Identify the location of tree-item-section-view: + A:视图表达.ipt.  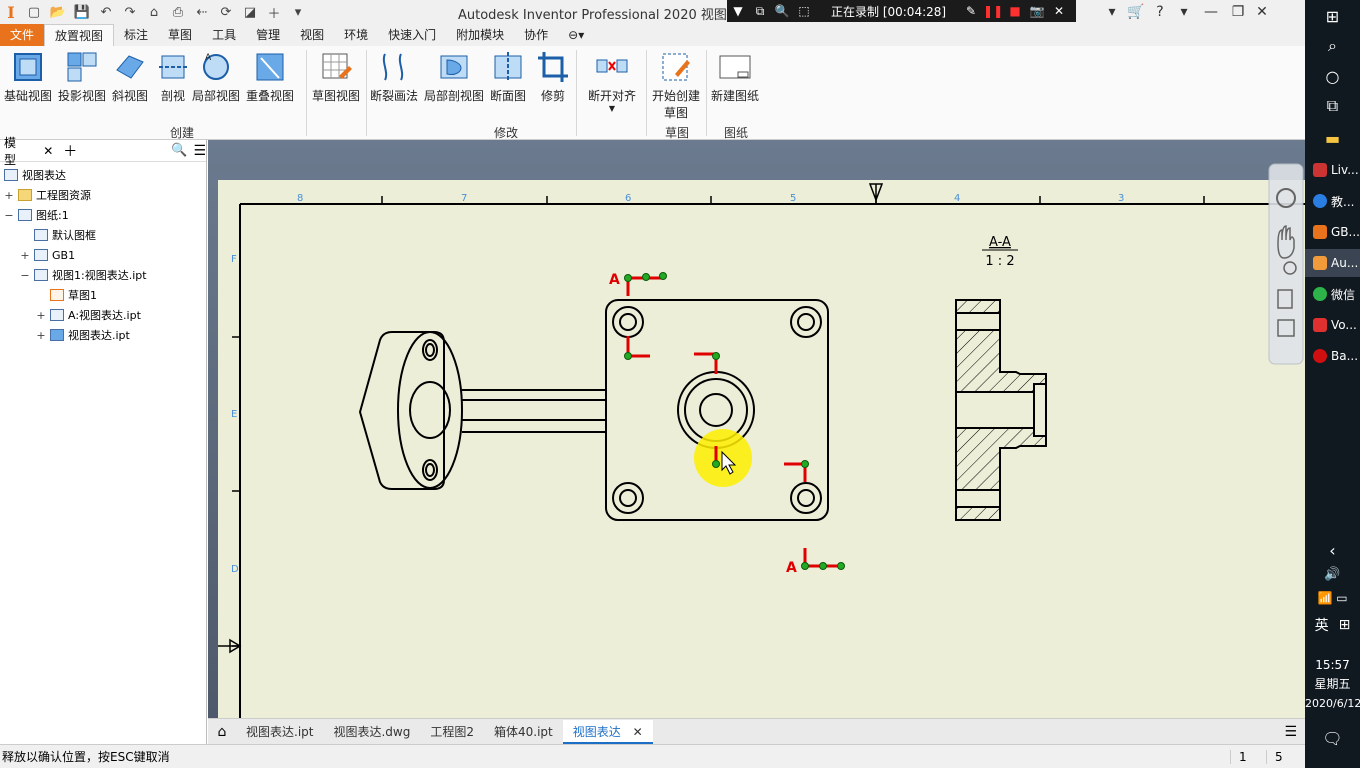
(88, 315).